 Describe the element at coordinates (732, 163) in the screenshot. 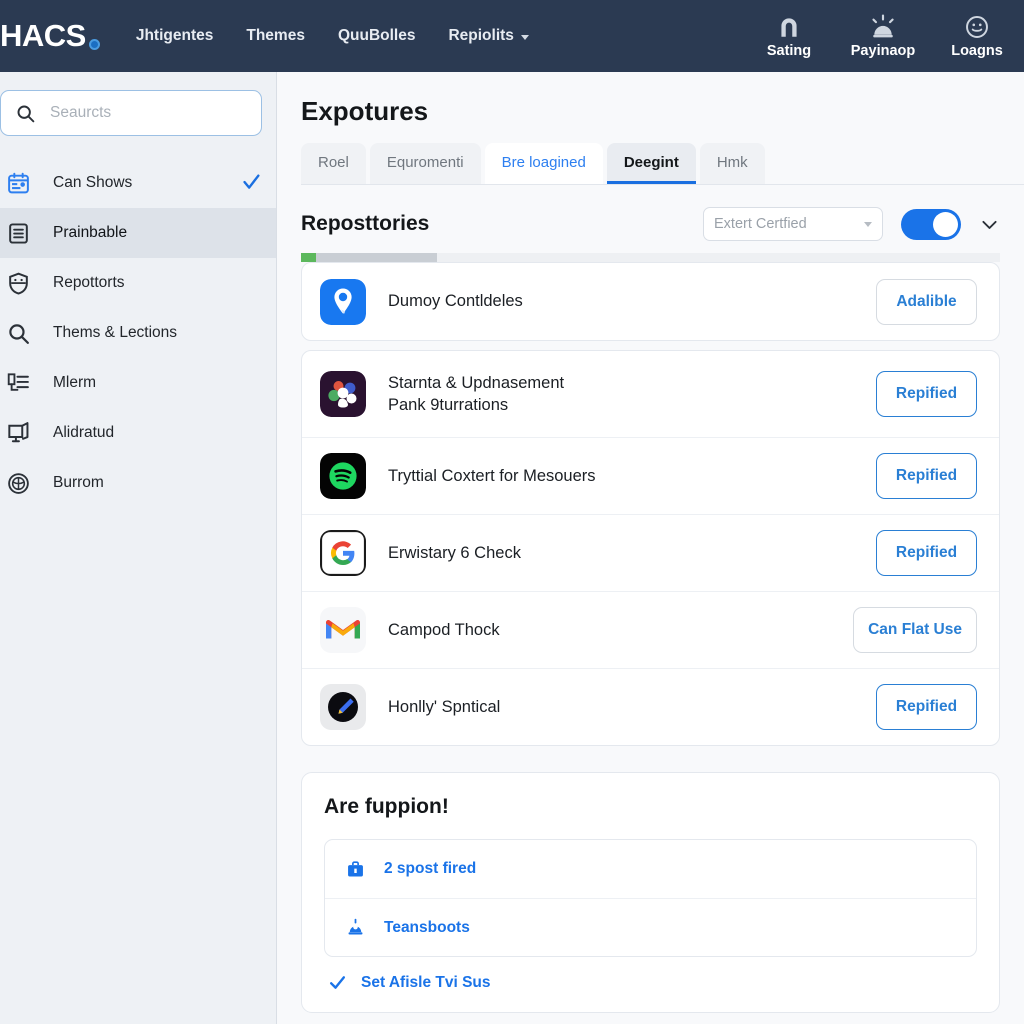

I see `tab-hmk: Hmk` at that location.